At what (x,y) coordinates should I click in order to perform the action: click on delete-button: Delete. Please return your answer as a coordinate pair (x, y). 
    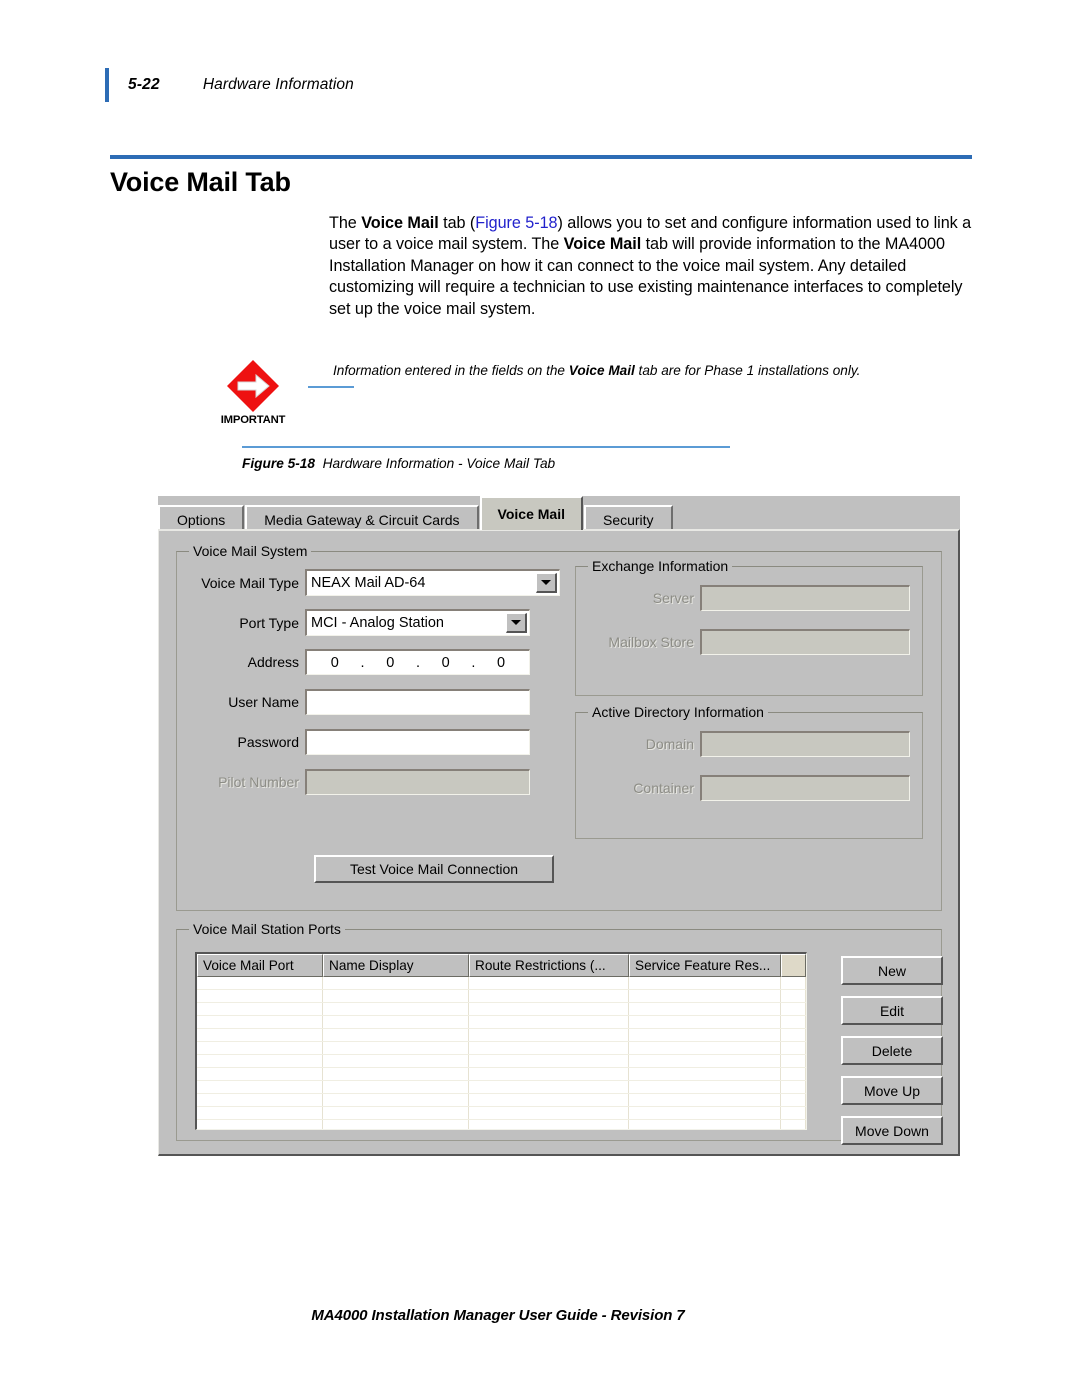
    Looking at the image, I should click on (892, 1050).